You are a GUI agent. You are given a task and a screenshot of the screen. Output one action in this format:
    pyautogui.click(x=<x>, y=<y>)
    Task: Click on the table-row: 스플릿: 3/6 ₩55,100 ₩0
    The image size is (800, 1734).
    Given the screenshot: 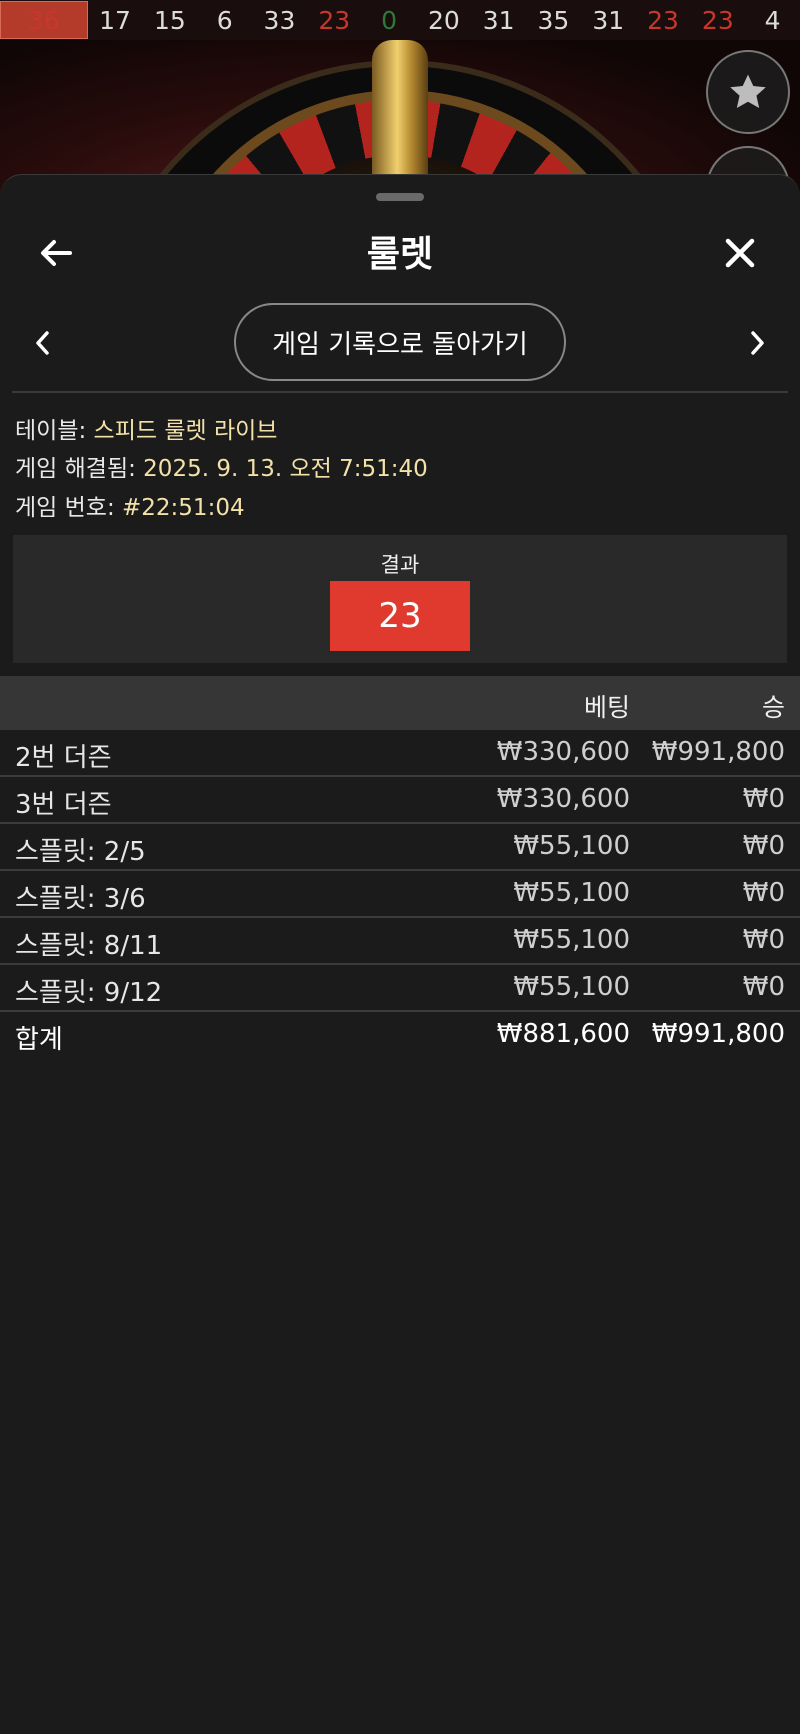 What is the action you would take?
    pyautogui.click(x=400, y=894)
    